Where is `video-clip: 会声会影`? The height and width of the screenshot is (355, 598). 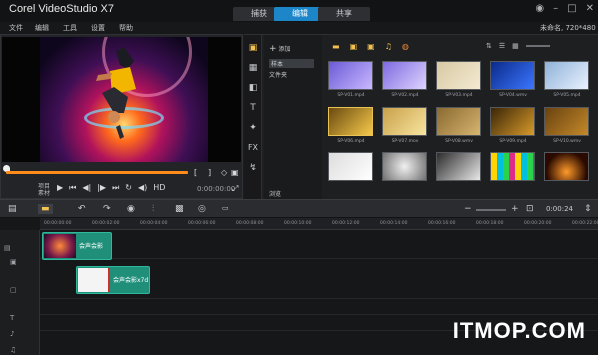 video-clip: 会声会影 is located at coordinates (77, 246).